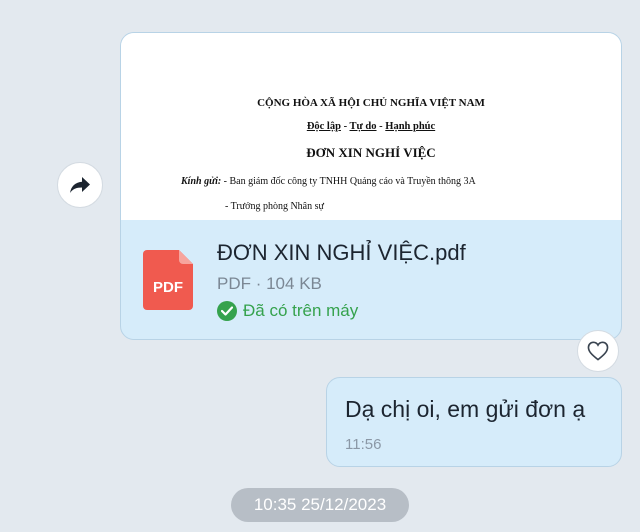 The width and height of the screenshot is (640, 532). I want to click on reaction-button, so click(598, 351).